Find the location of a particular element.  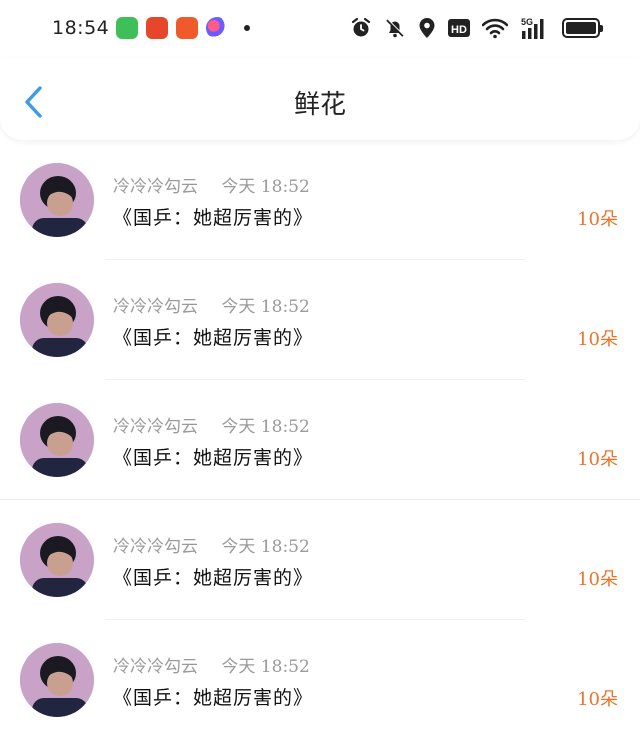

hd-icon: HD is located at coordinates (459, 28).